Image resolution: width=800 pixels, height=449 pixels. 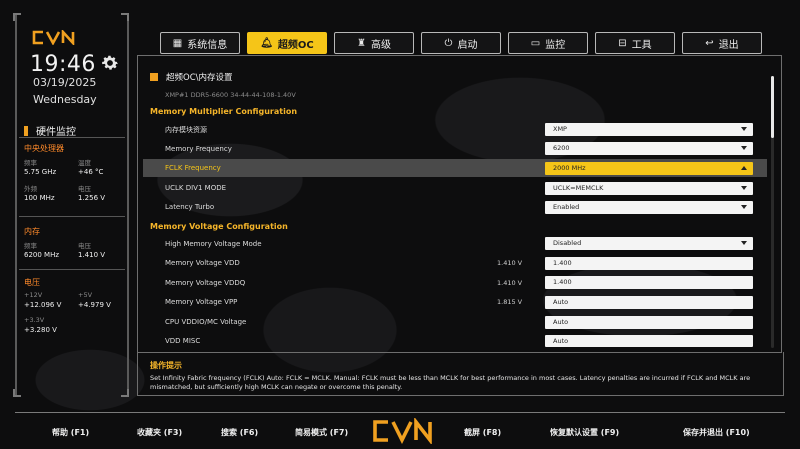 What do you see at coordinates (34, 320) in the screenshot?
I see `v33-label: +3.3V` at bounding box center [34, 320].